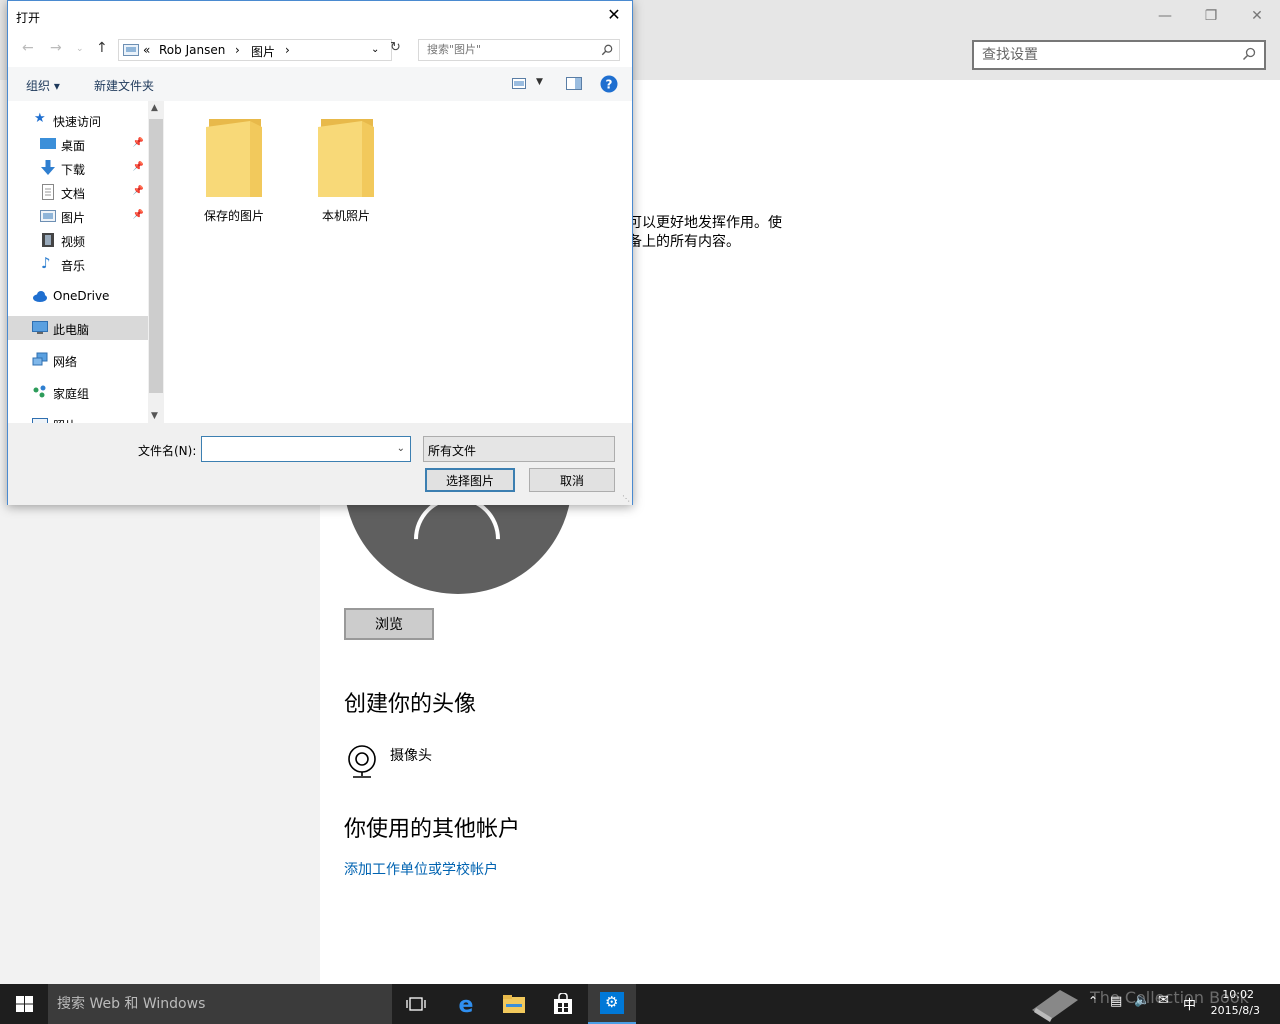 The image size is (1280, 1024). I want to click on nav-item-label: 文档, so click(73, 194).